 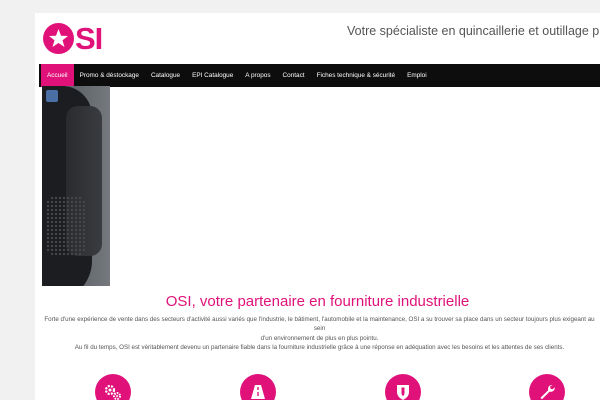 What do you see at coordinates (417, 75) in the screenshot?
I see `nav-item-emploi: Emploi` at bounding box center [417, 75].